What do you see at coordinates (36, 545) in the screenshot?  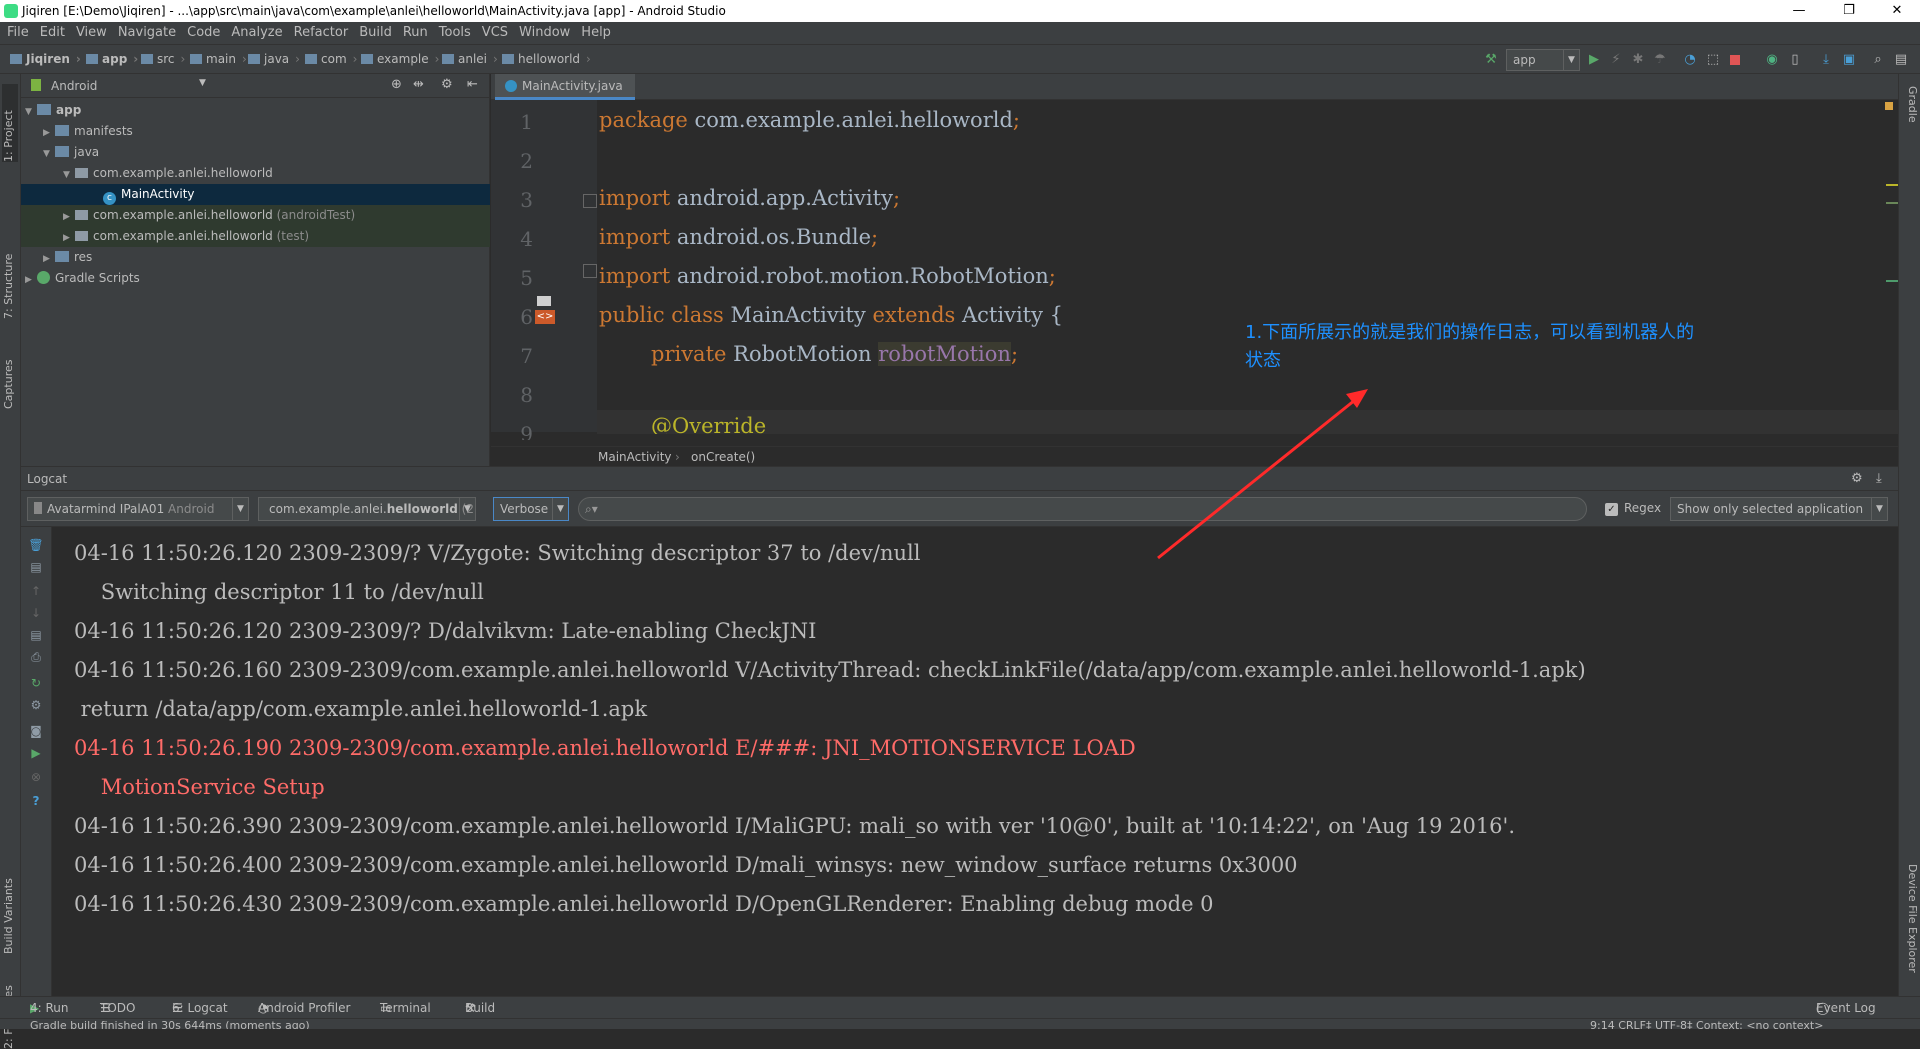 I see `clear-logcat-icon: 🗑` at bounding box center [36, 545].